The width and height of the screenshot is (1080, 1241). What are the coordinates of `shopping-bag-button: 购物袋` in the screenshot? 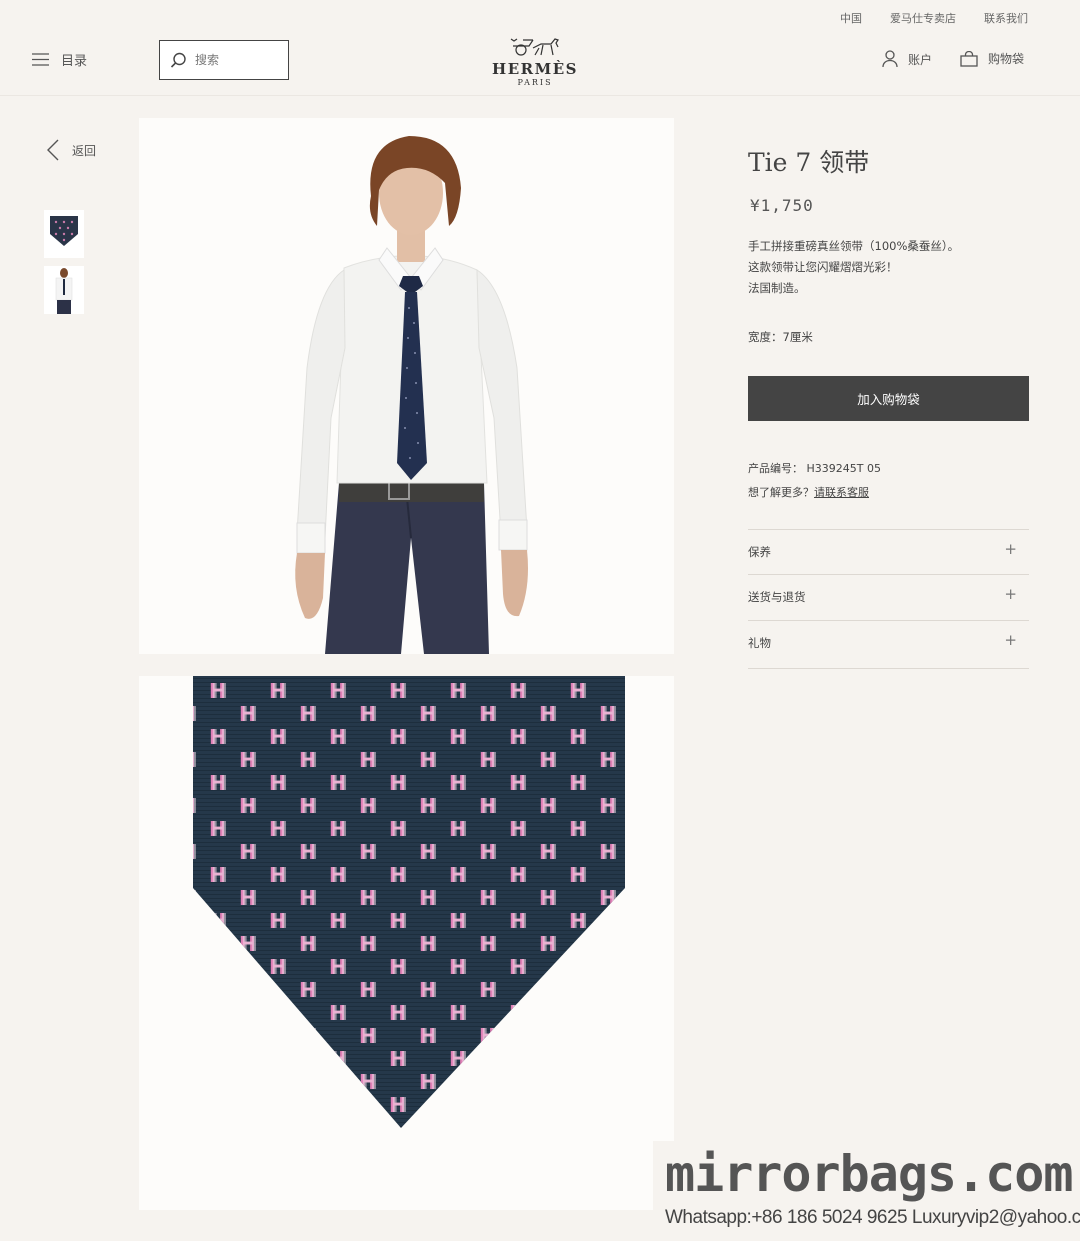 It's located at (992, 58).